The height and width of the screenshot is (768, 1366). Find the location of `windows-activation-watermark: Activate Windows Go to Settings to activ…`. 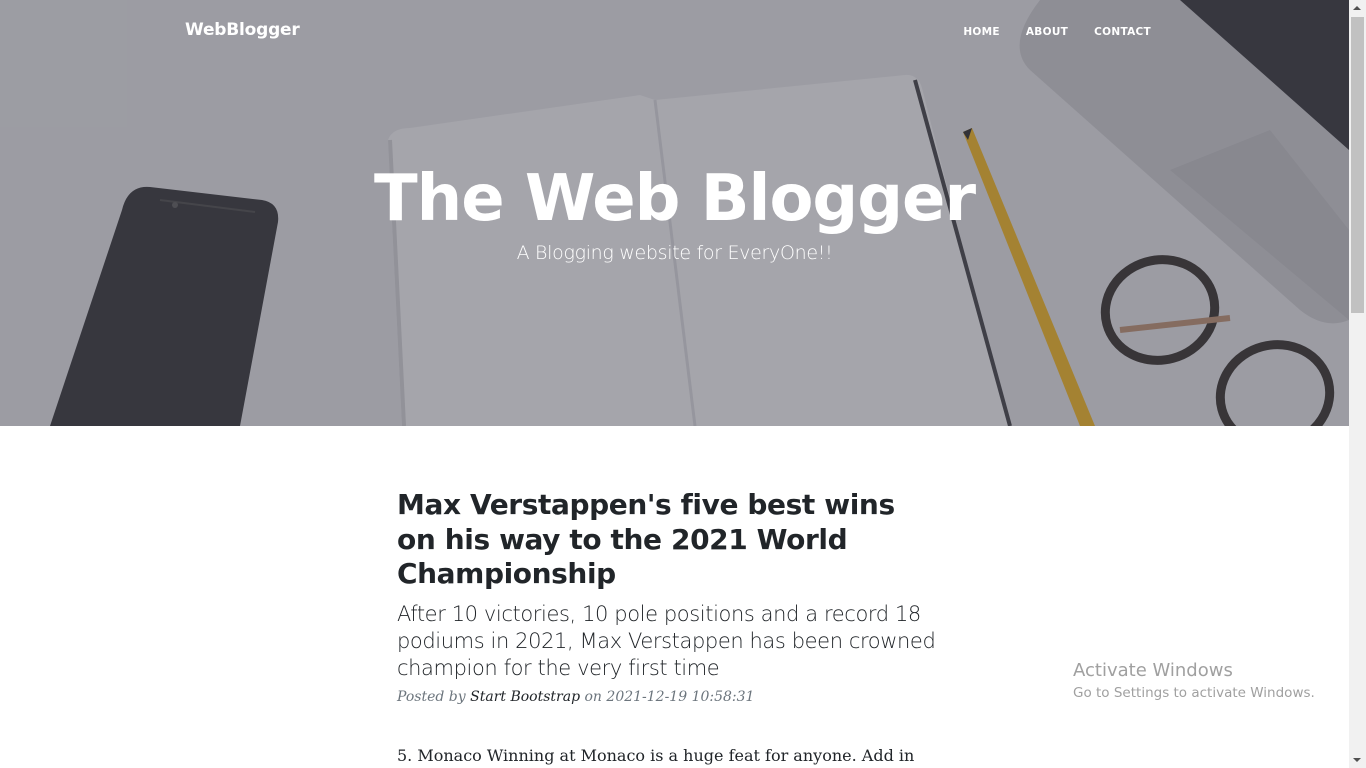

windows-activation-watermark: Activate Windows Go to Settings to activ… is located at coordinates (1194, 680).